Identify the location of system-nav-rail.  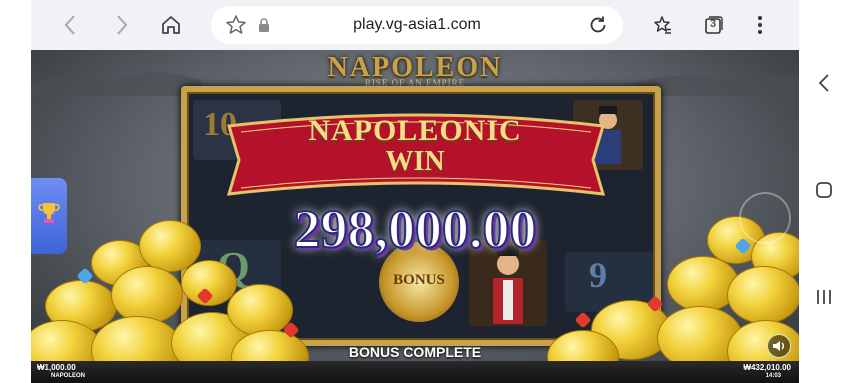
(824, 191).